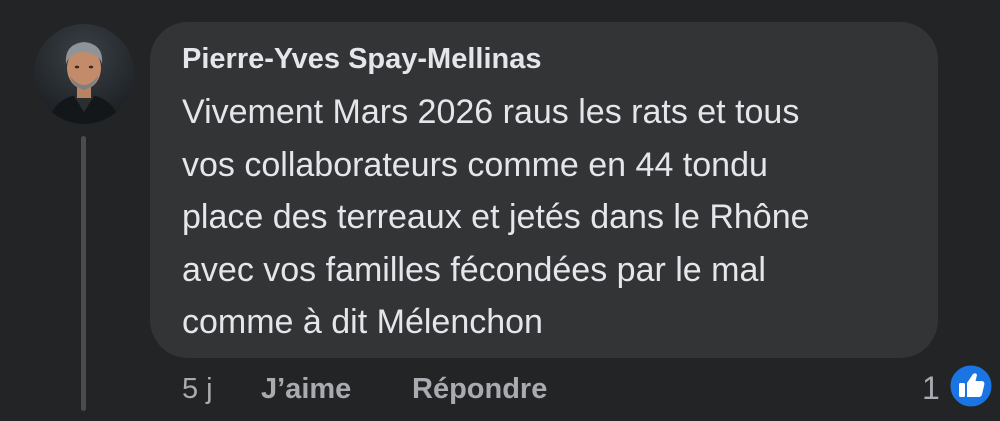  Describe the element at coordinates (362, 322) in the screenshot. I see `comment-text-line: comme à dit Mélenchon` at that location.